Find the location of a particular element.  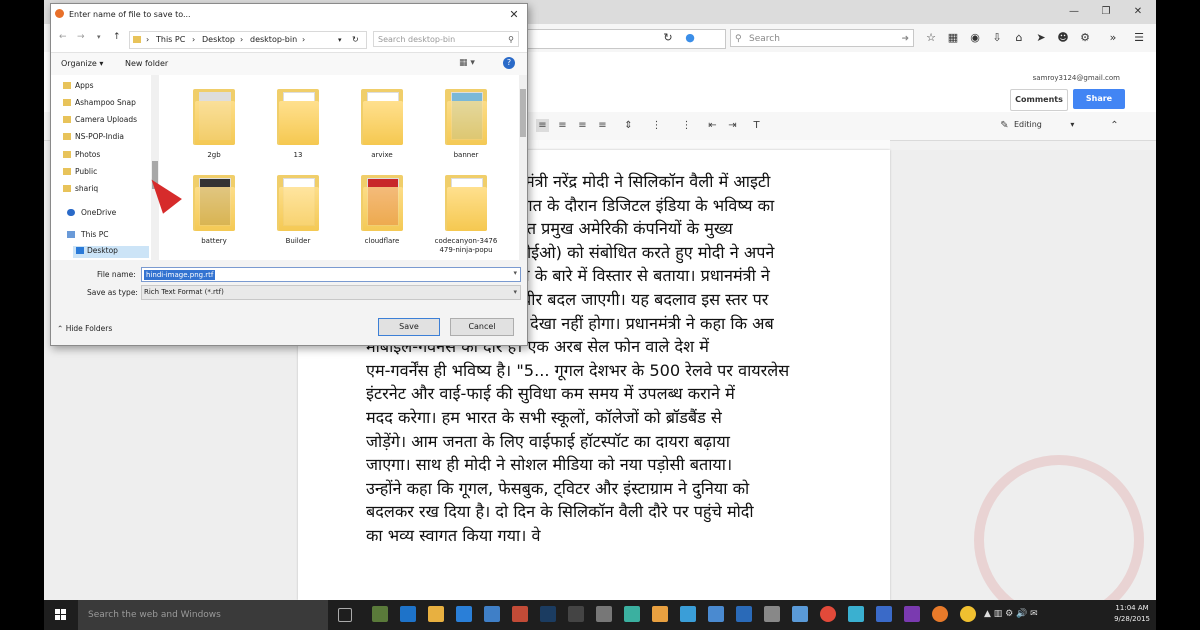

align-right-icon: ≡ is located at coordinates (582, 125).